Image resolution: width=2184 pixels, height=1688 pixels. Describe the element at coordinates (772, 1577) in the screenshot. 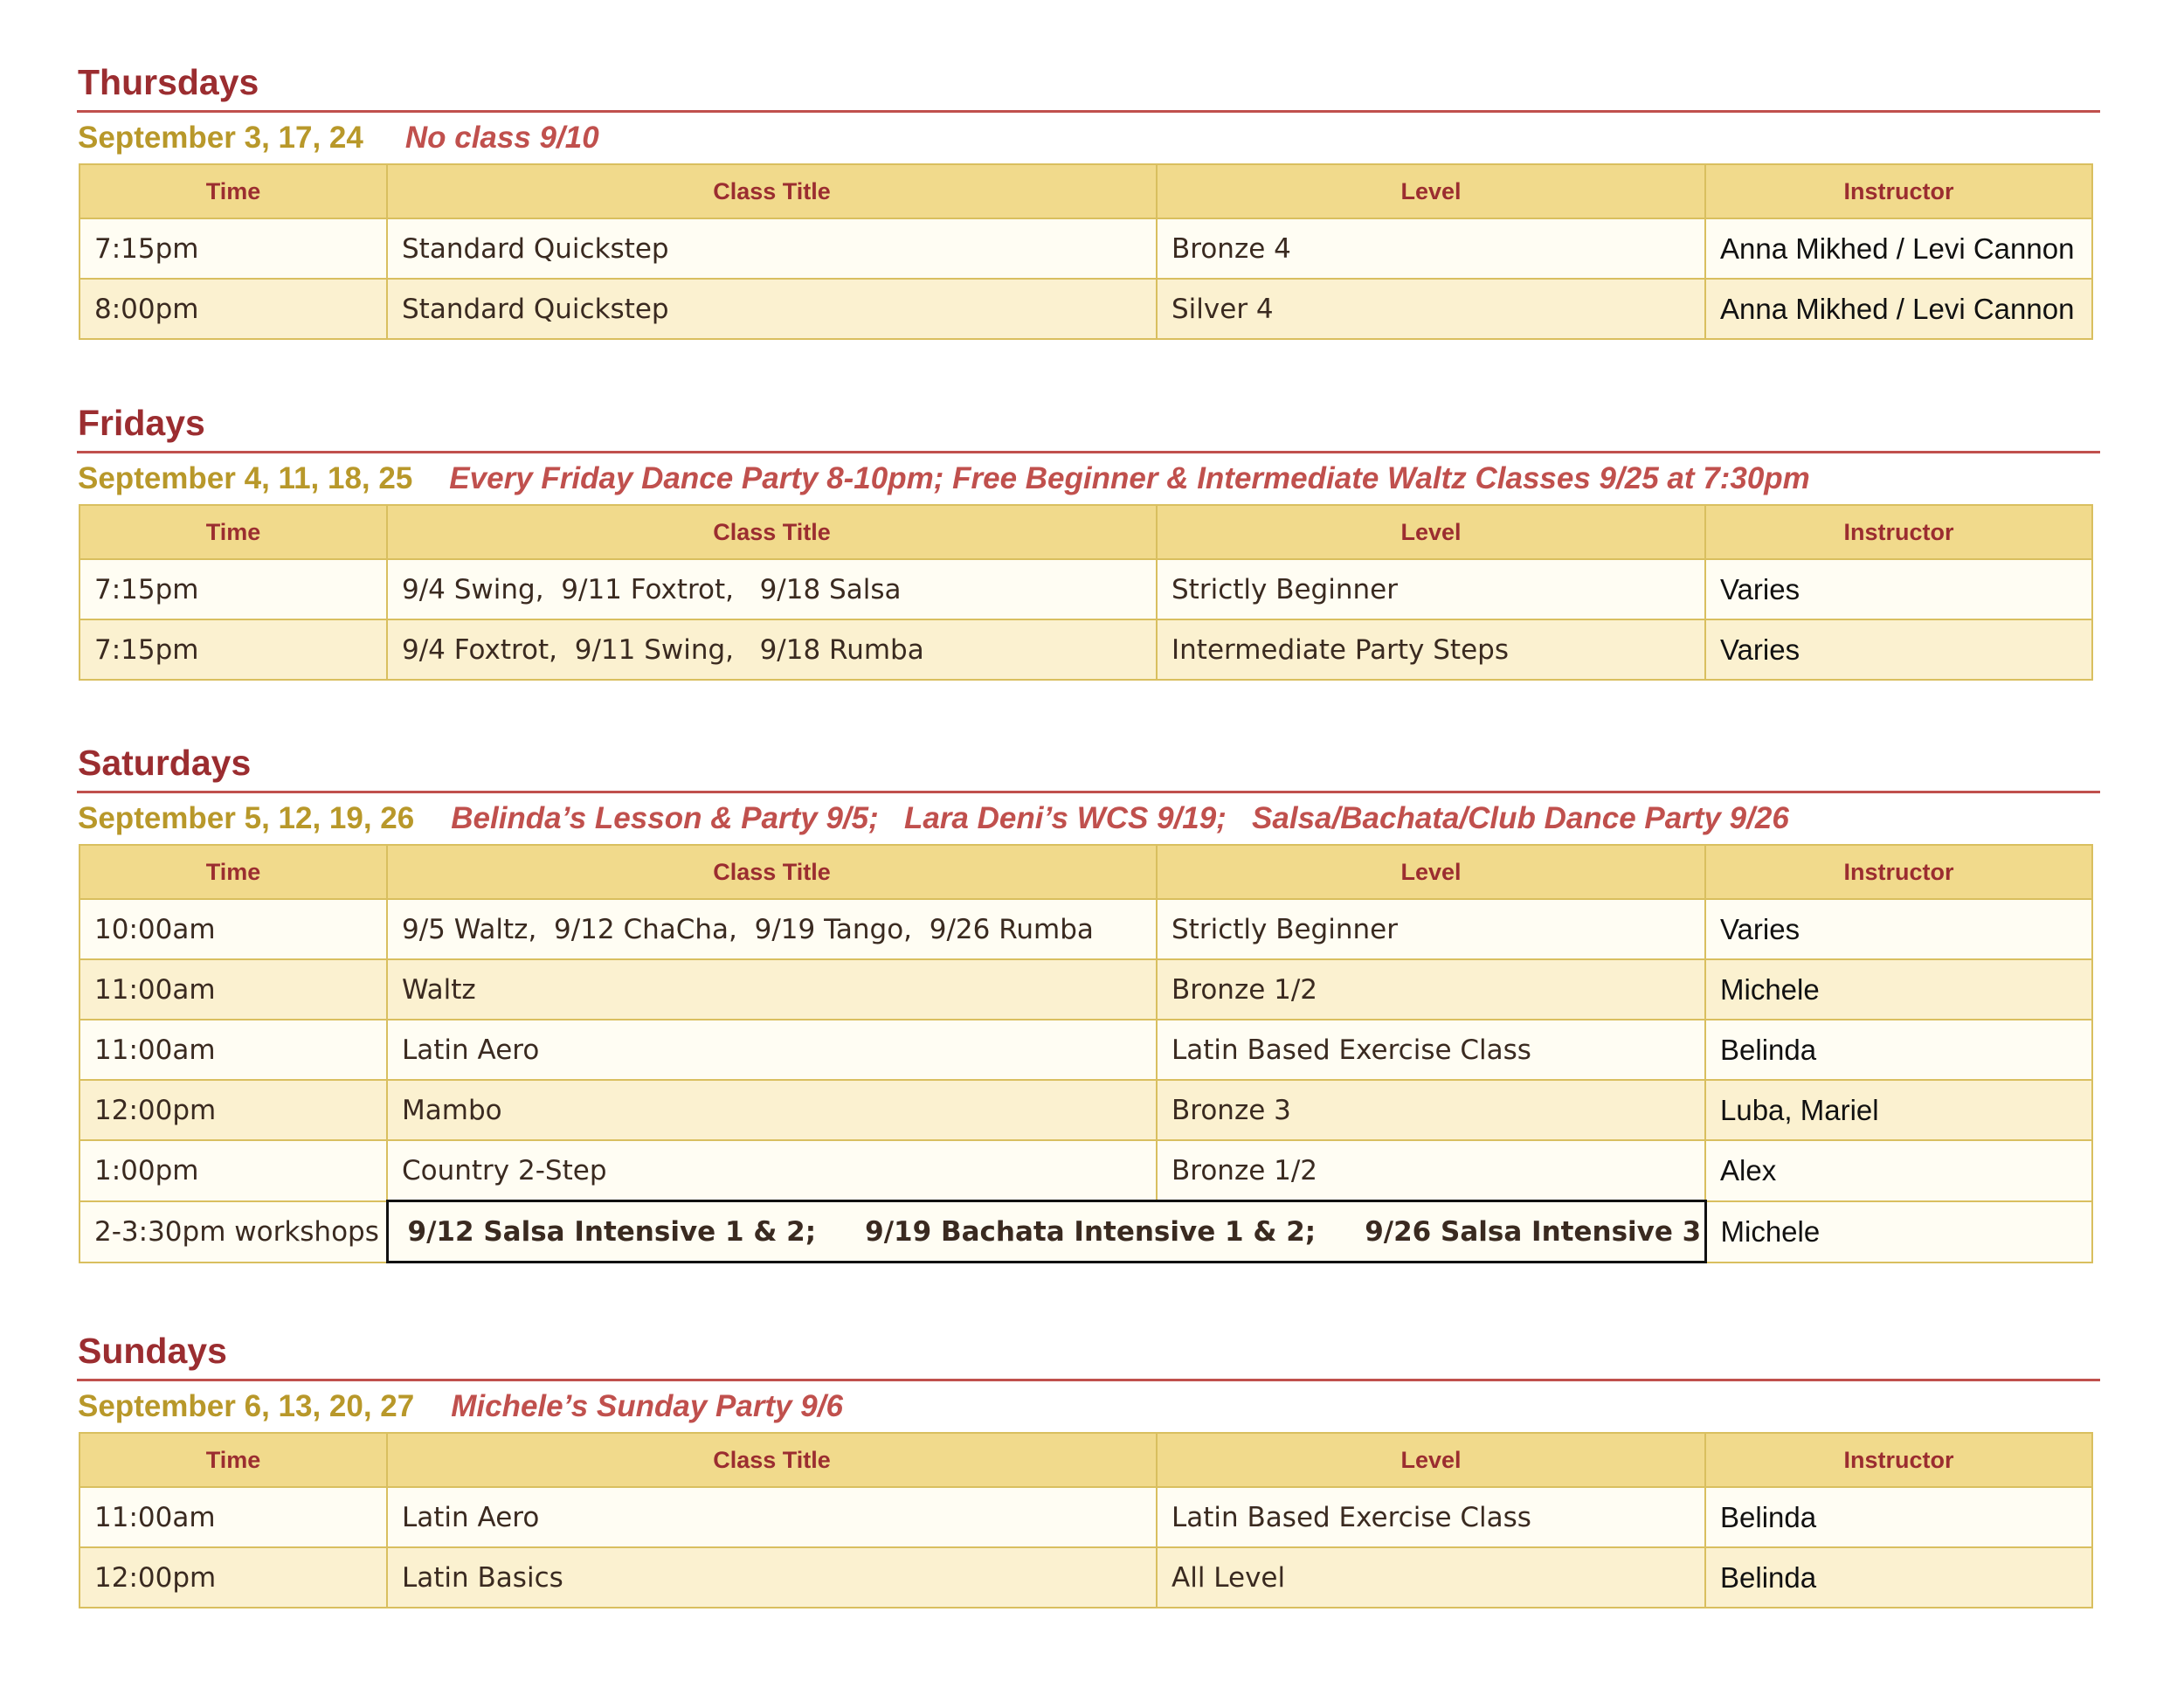

I see `class-title-cell: Latin Basics` at that location.